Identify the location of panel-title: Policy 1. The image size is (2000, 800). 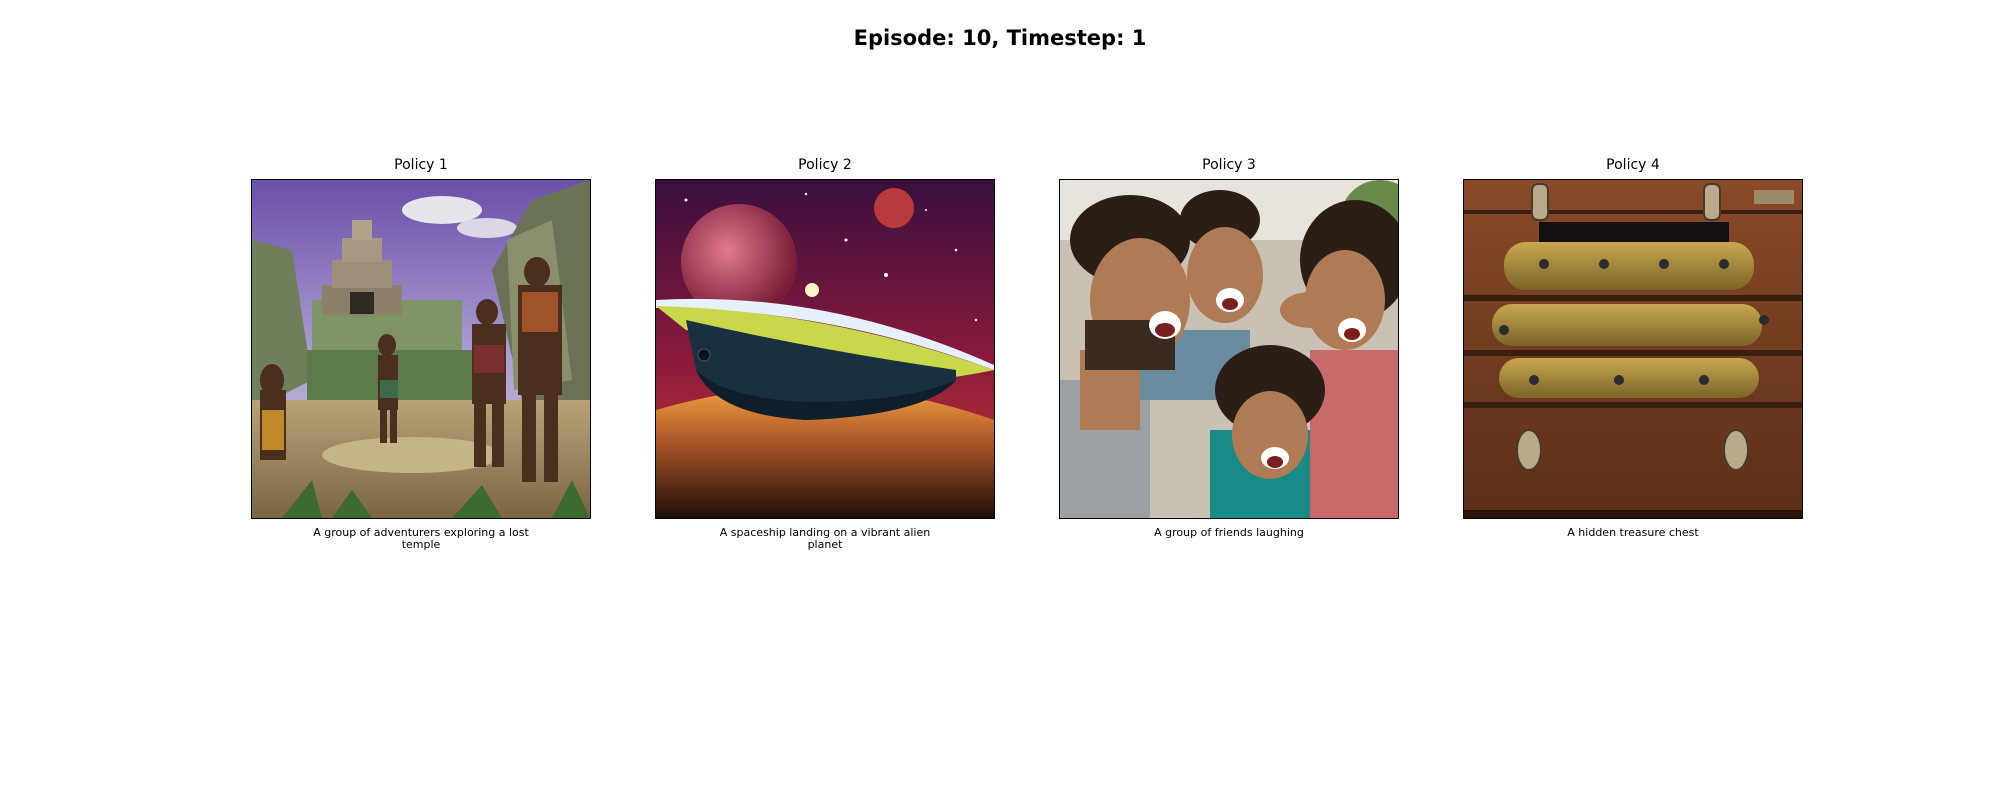
(421, 165).